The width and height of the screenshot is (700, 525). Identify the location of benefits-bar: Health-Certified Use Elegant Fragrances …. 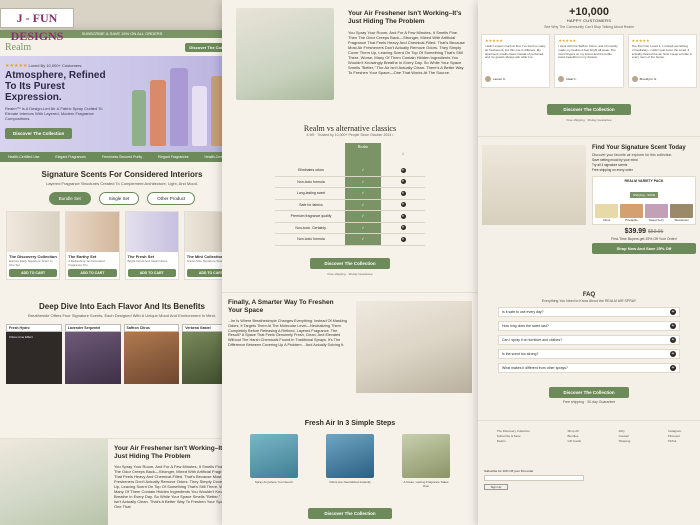
(122, 157).